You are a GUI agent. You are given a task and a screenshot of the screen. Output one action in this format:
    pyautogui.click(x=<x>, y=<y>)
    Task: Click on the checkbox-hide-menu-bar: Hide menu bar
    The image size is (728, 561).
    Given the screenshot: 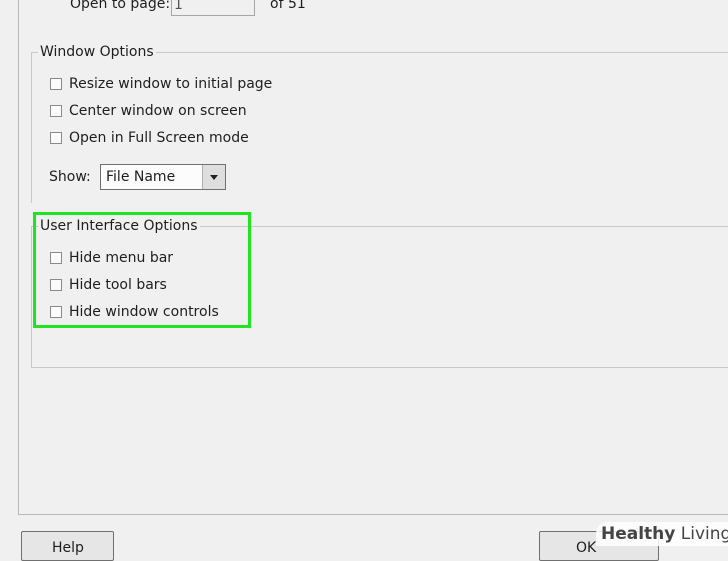 What is the action you would take?
    pyautogui.click(x=111, y=258)
    